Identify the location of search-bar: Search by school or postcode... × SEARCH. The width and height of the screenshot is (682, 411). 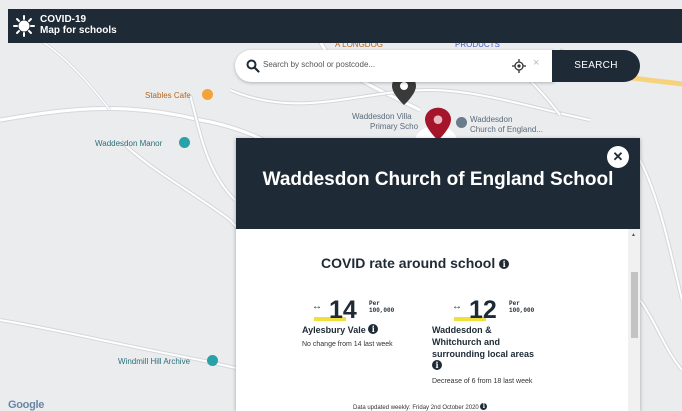
(437, 66).